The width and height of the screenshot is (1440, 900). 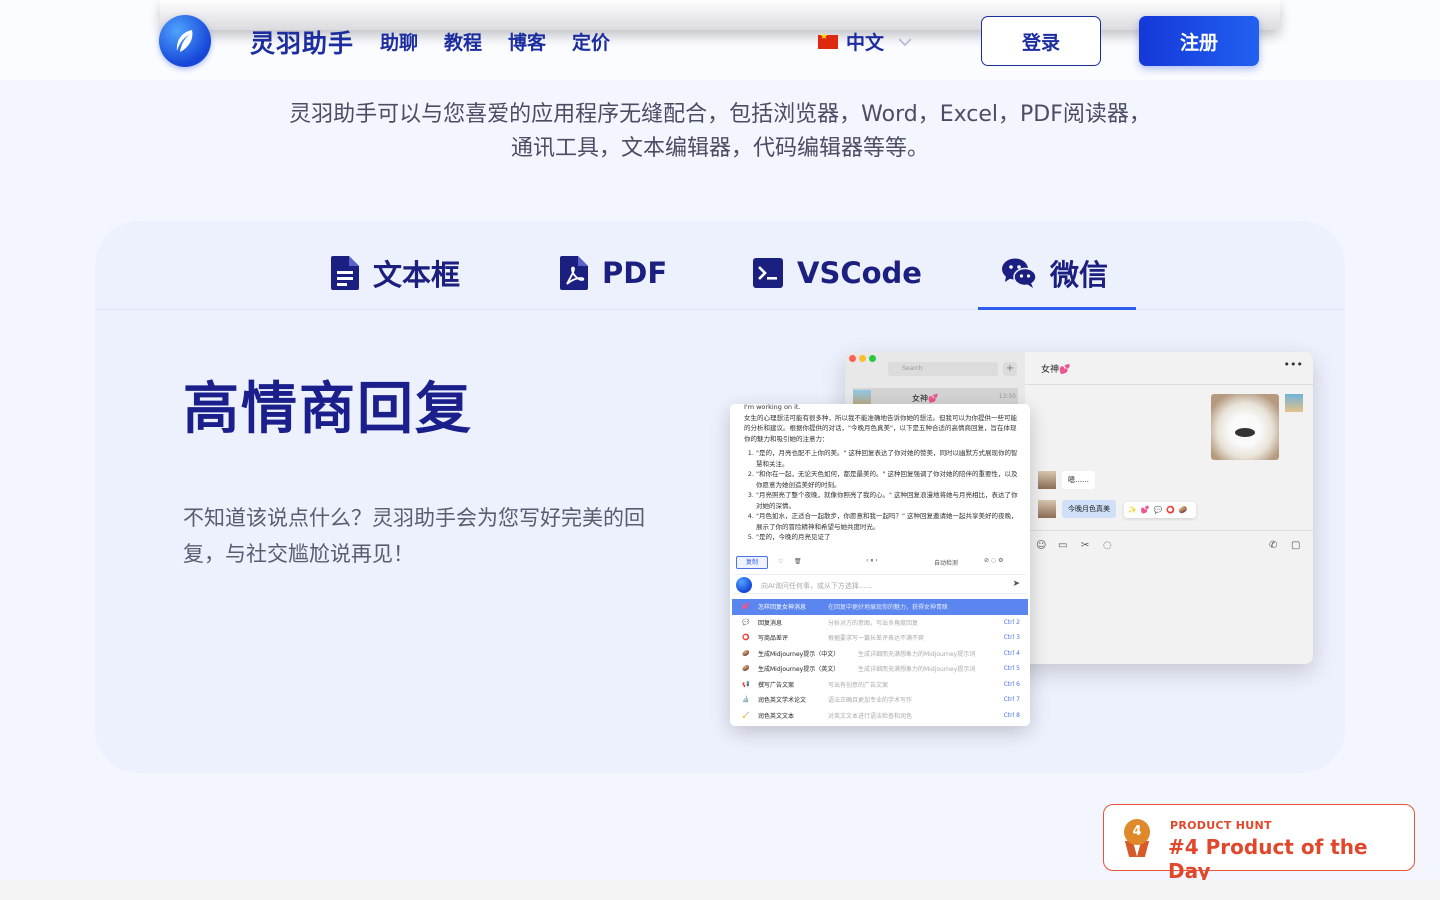 What do you see at coordinates (1199, 41) in the screenshot?
I see `signup-button: 注册` at bounding box center [1199, 41].